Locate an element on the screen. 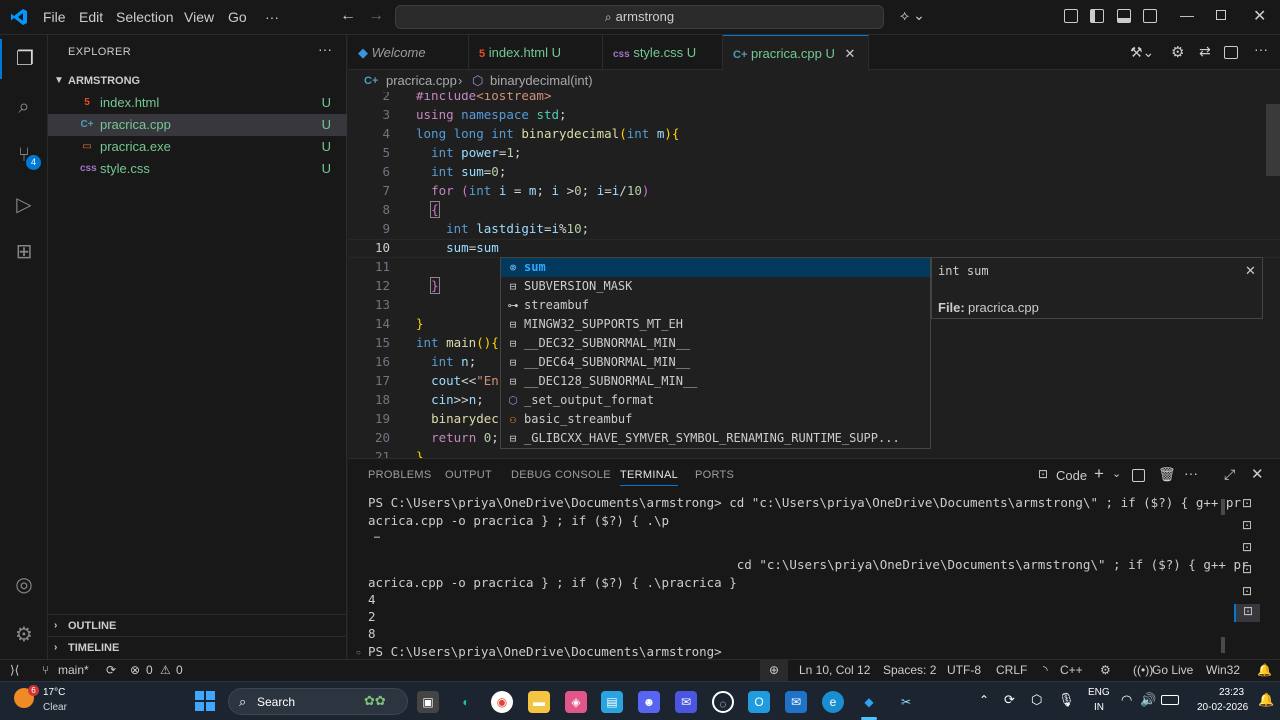  toggle-panel-icon is located at coordinates (1124, 16).